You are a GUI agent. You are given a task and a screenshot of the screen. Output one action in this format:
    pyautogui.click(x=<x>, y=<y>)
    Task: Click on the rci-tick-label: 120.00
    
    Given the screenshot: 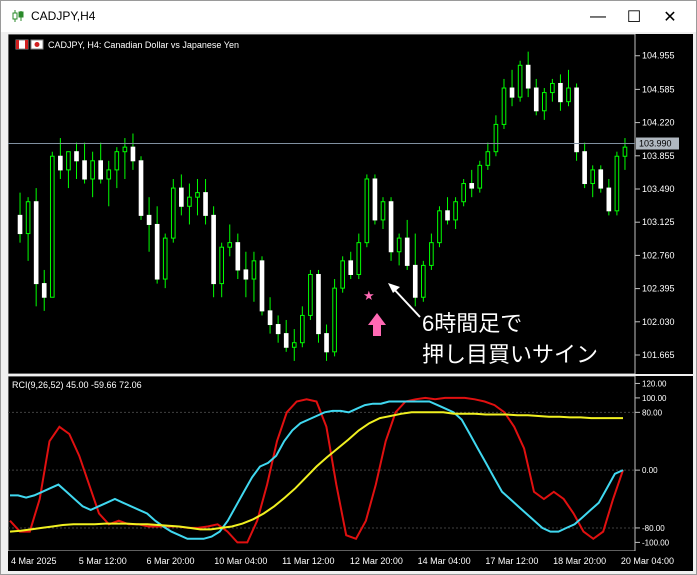 What is the action you would take?
    pyautogui.click(x=654, y=383)
    